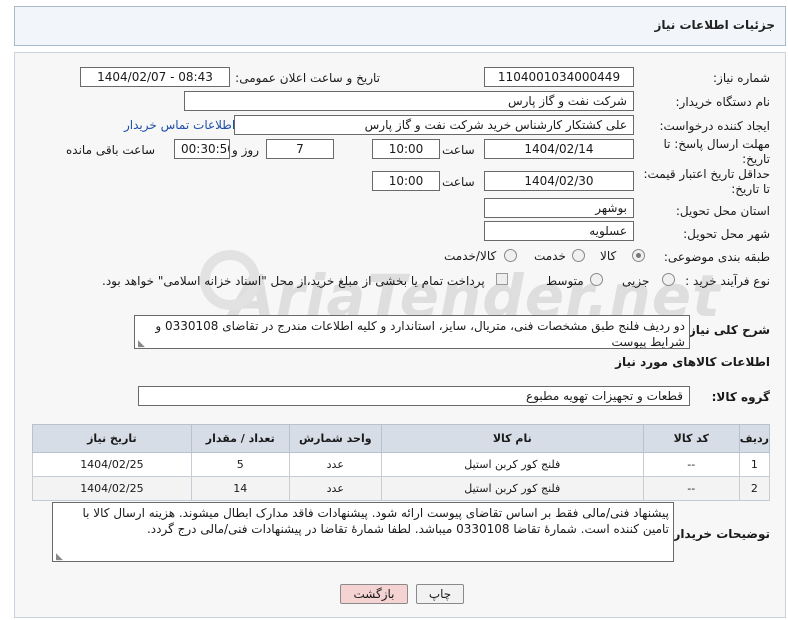 The width and height of the screenshot is (788, 620). I want to click on requester-label: ایجاد کننده درخواست:, so click(714, 126).